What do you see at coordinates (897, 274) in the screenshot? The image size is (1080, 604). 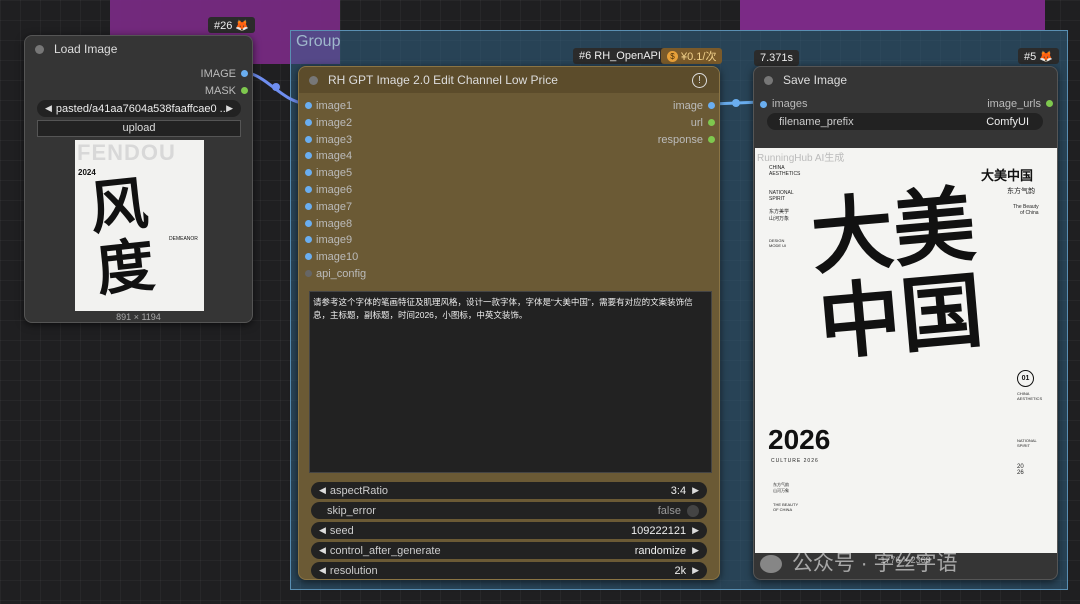 I see `poster-big-chars: 大美中国` at bounding box center [897, 274].